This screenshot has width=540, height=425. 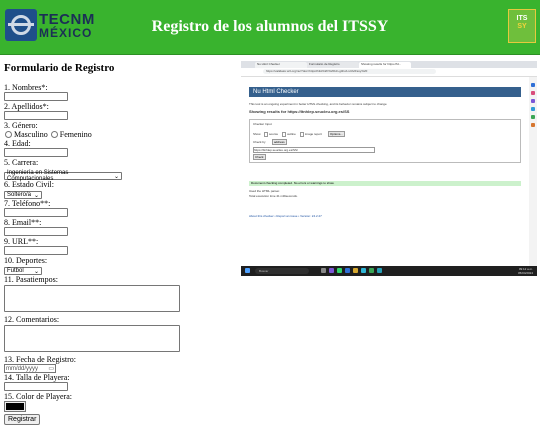 I want to click on comentarios-textarea, so click(x=92, y=338).